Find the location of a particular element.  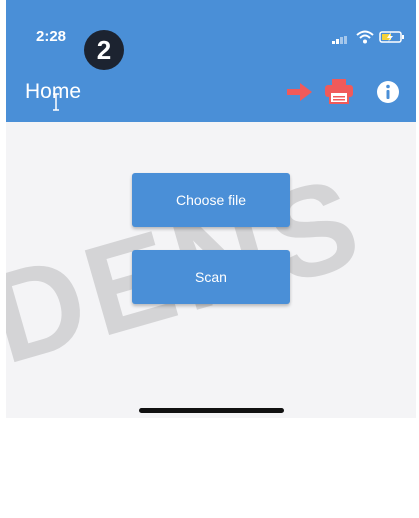

printer-icon is located at coordinates (339, 91).